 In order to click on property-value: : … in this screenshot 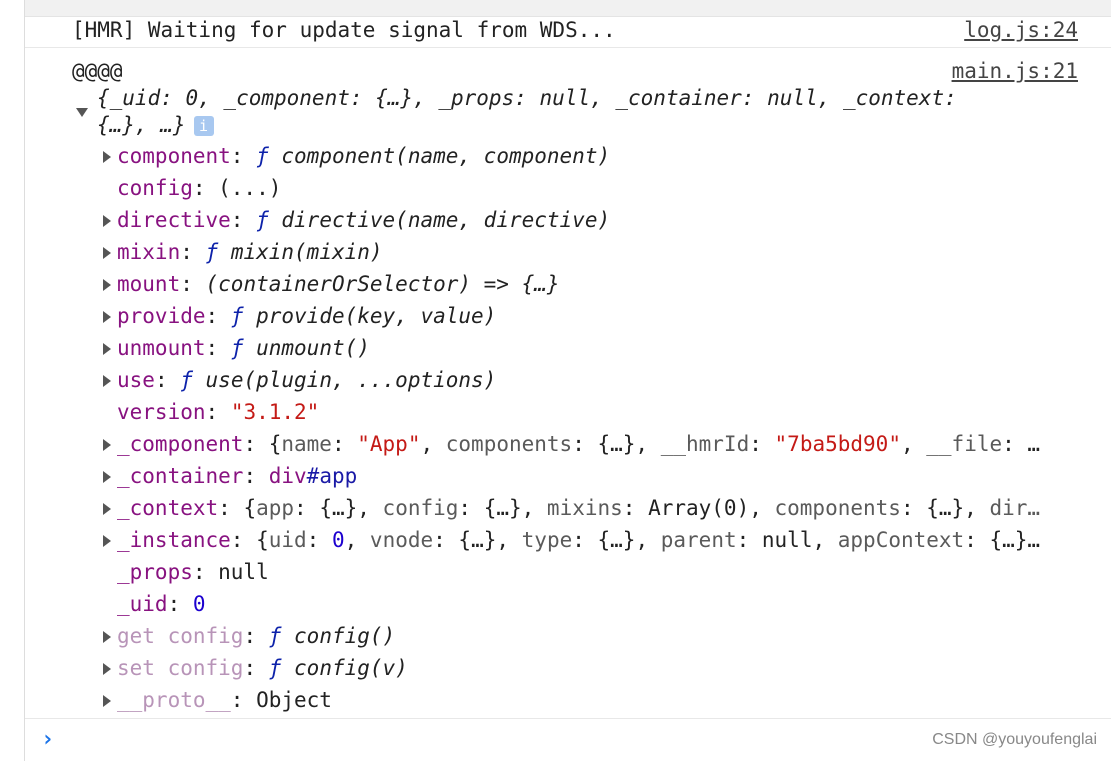, I will do `click(1021, 444)`.